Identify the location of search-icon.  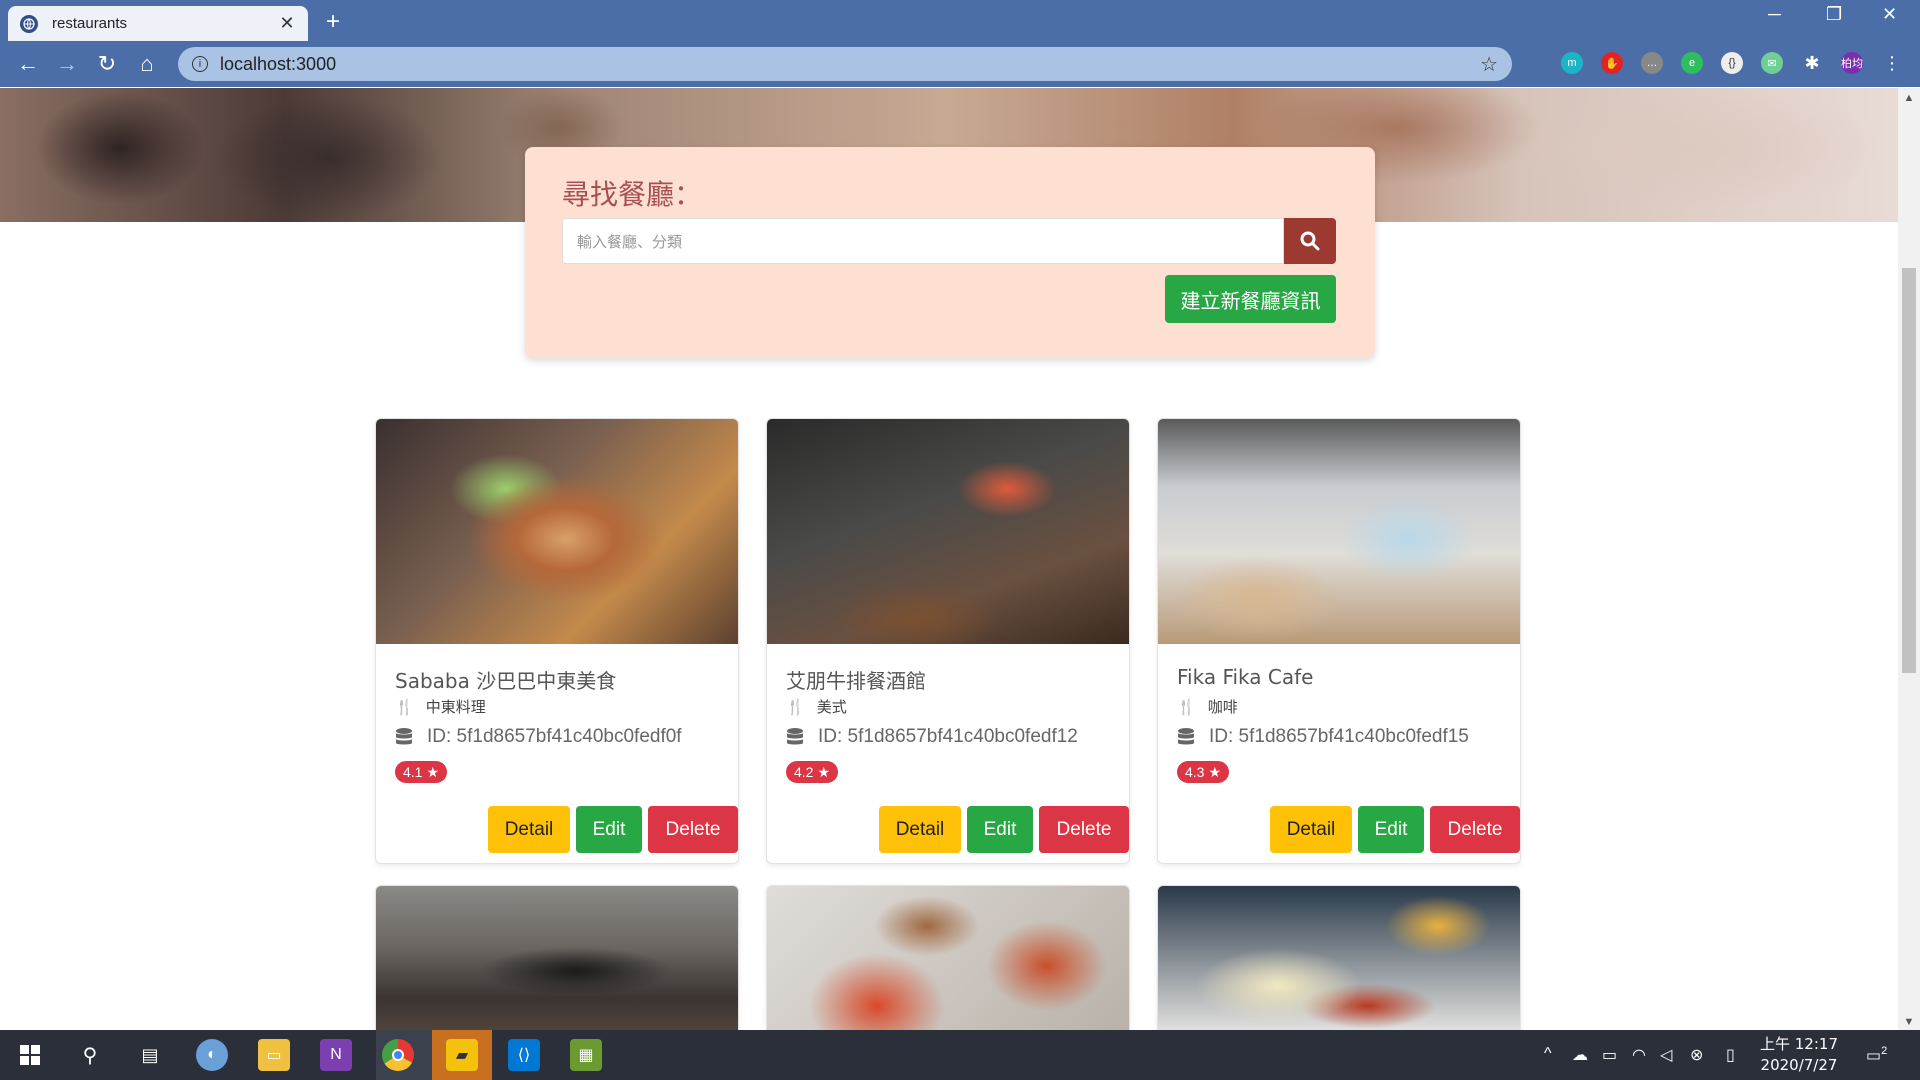
(1310, 241).